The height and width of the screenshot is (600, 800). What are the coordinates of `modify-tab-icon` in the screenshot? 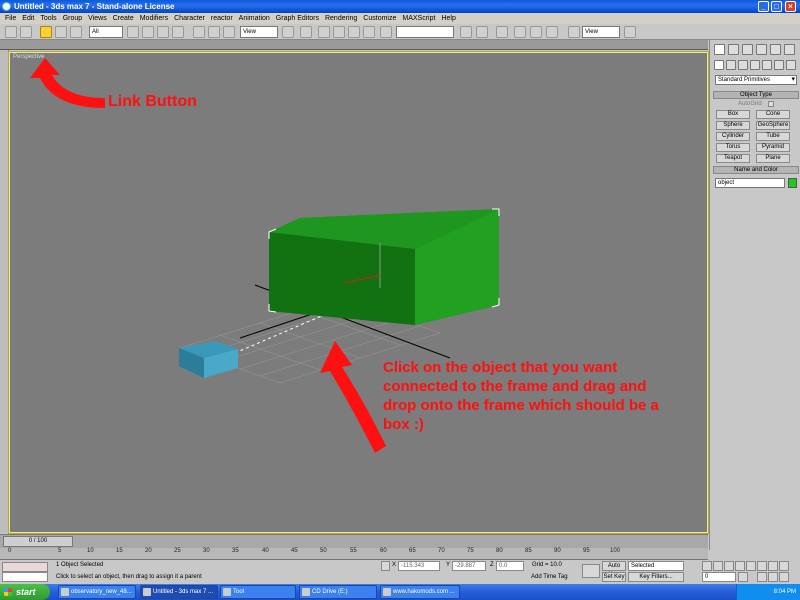 It's located at (733, 49).